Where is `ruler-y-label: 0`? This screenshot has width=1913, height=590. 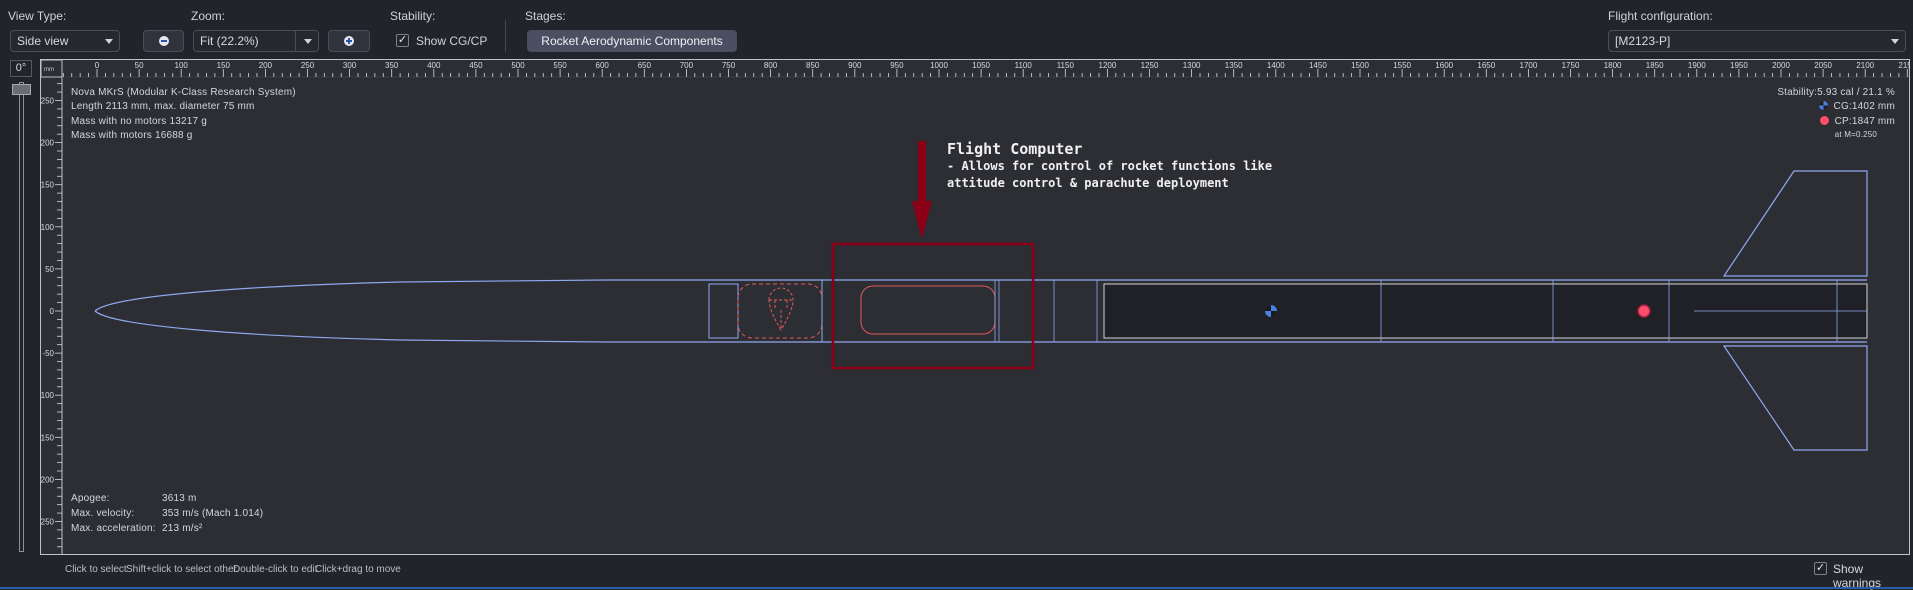
ruler-y-label: 0 is located at coordinates (52, 311).